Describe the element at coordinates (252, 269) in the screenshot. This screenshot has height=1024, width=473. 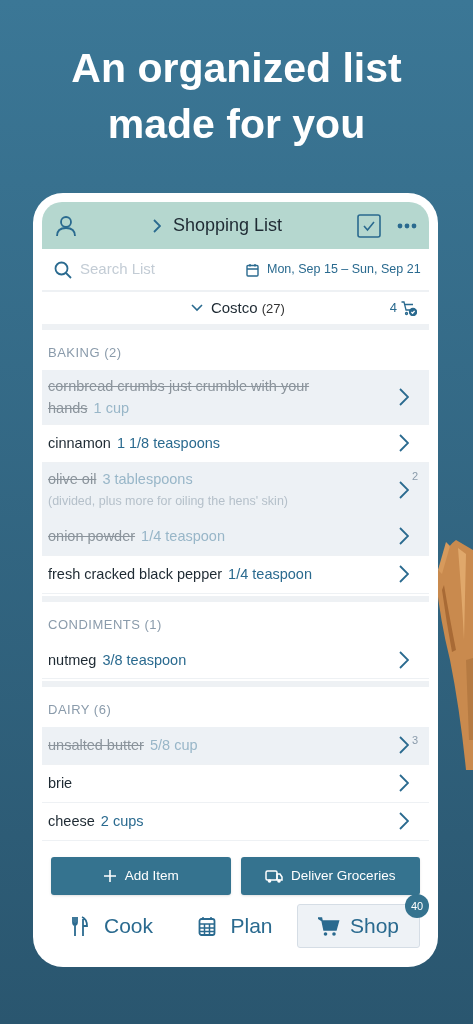
I see `calendar-icon` at that location.